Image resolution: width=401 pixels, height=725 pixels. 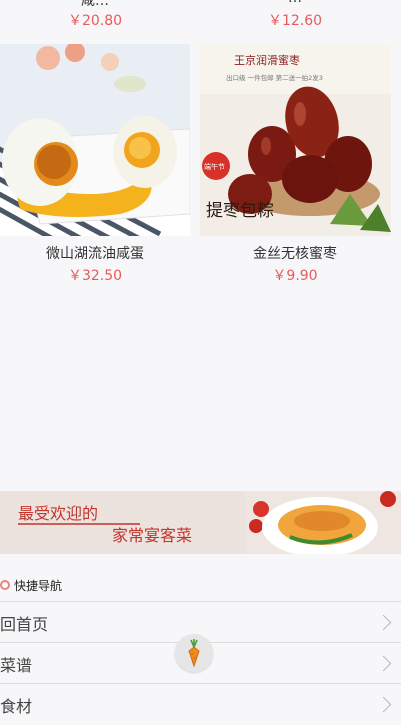 What do you see at coordinates (58, 513) in the screenshot?
I see `banner-line1: 最受欢迎的` at bounding box center [58, 513].